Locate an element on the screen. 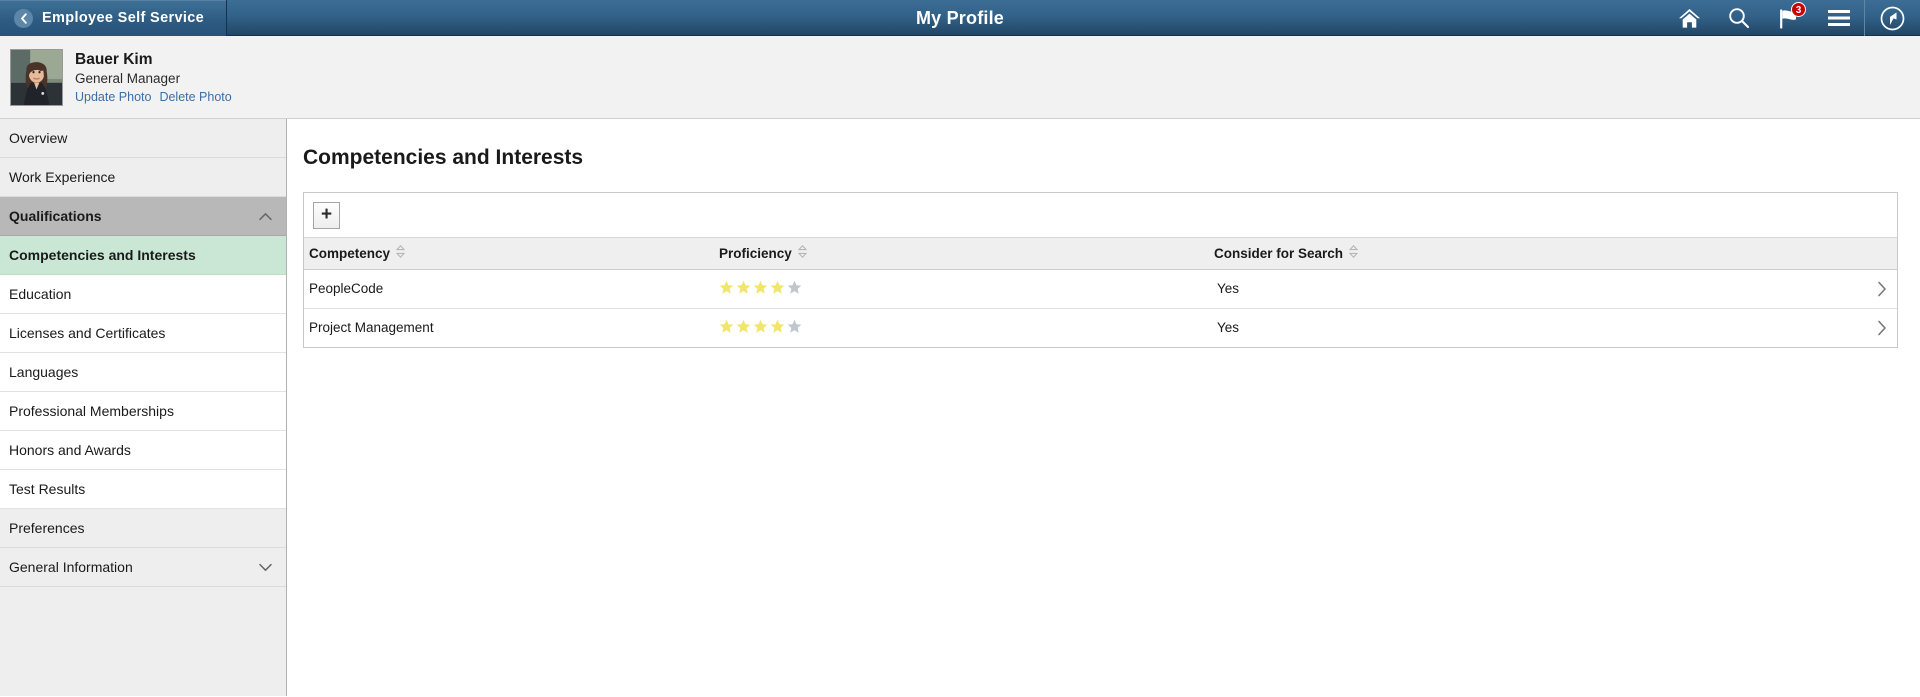 The width and height of the screenshot is (1920, 697). sidebar-item-licenses-and-certificates: Licenses and Certificates is located at coordinates (143, 333).